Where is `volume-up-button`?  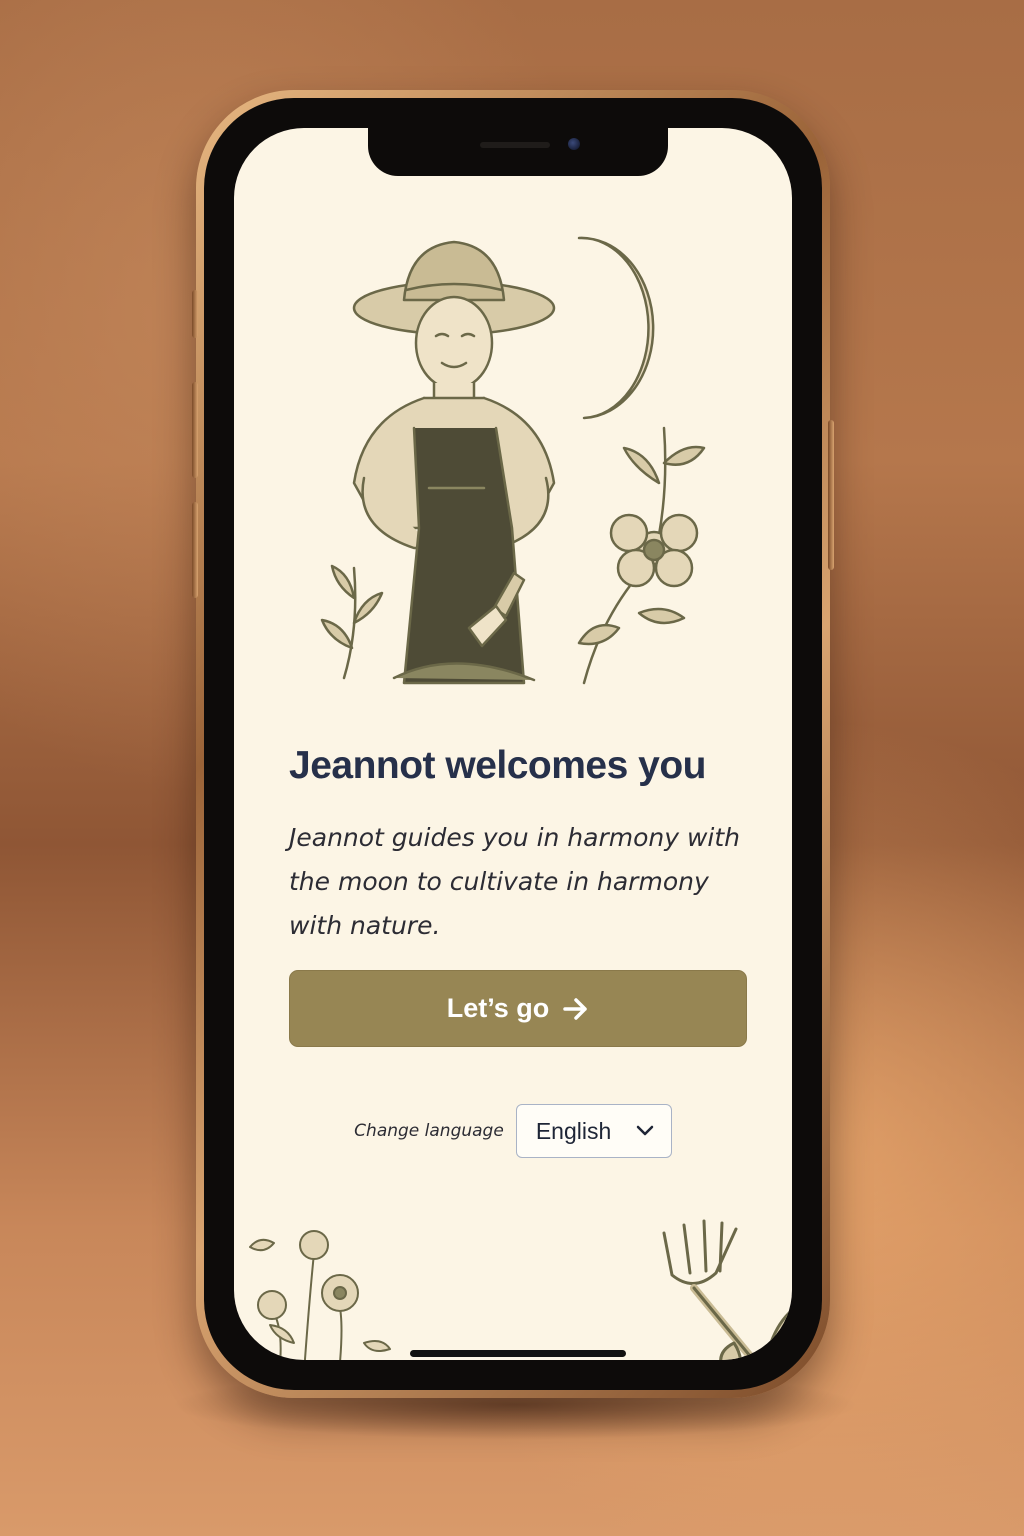 volume-up-button is located at coordinates (195, 430).